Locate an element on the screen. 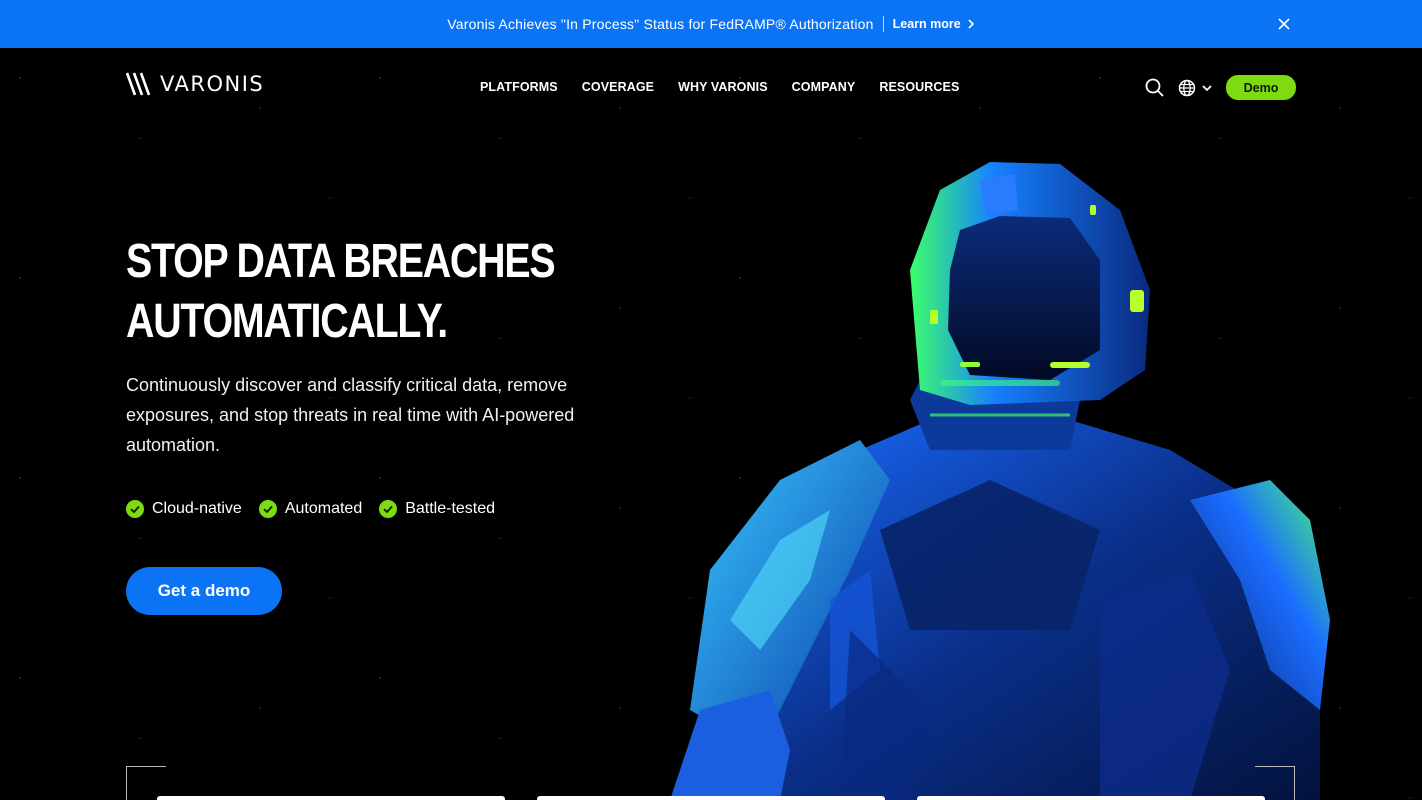 This screenshot has height=800, width=1422. logo-wordmark: VARONIS is located at coordinates (212, 84).